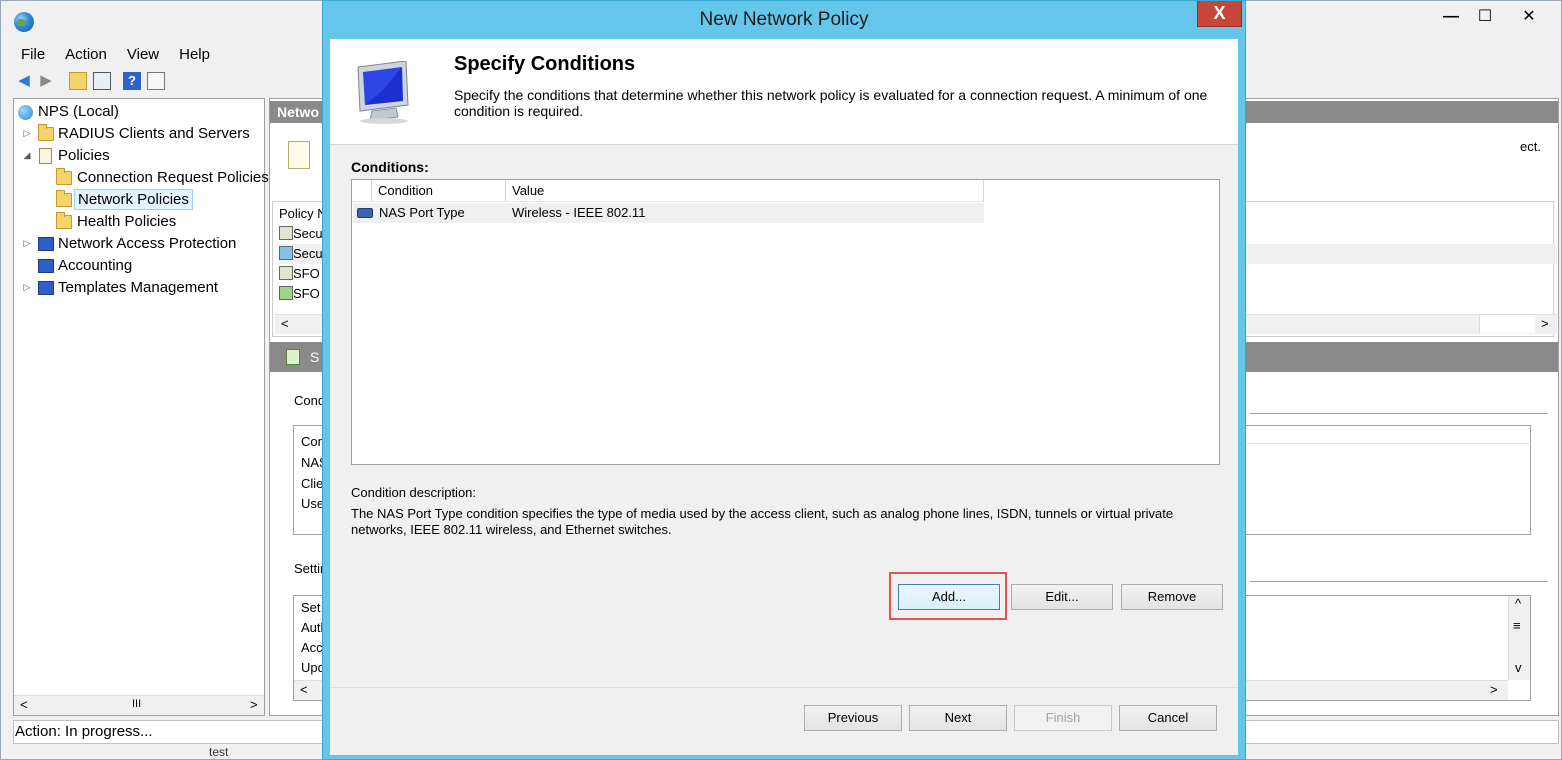  What do you see at coordinates (113, 82) in the screenshot?
I see `toolbar: ◀ ▶ ?` at bounding box center [113, 82].